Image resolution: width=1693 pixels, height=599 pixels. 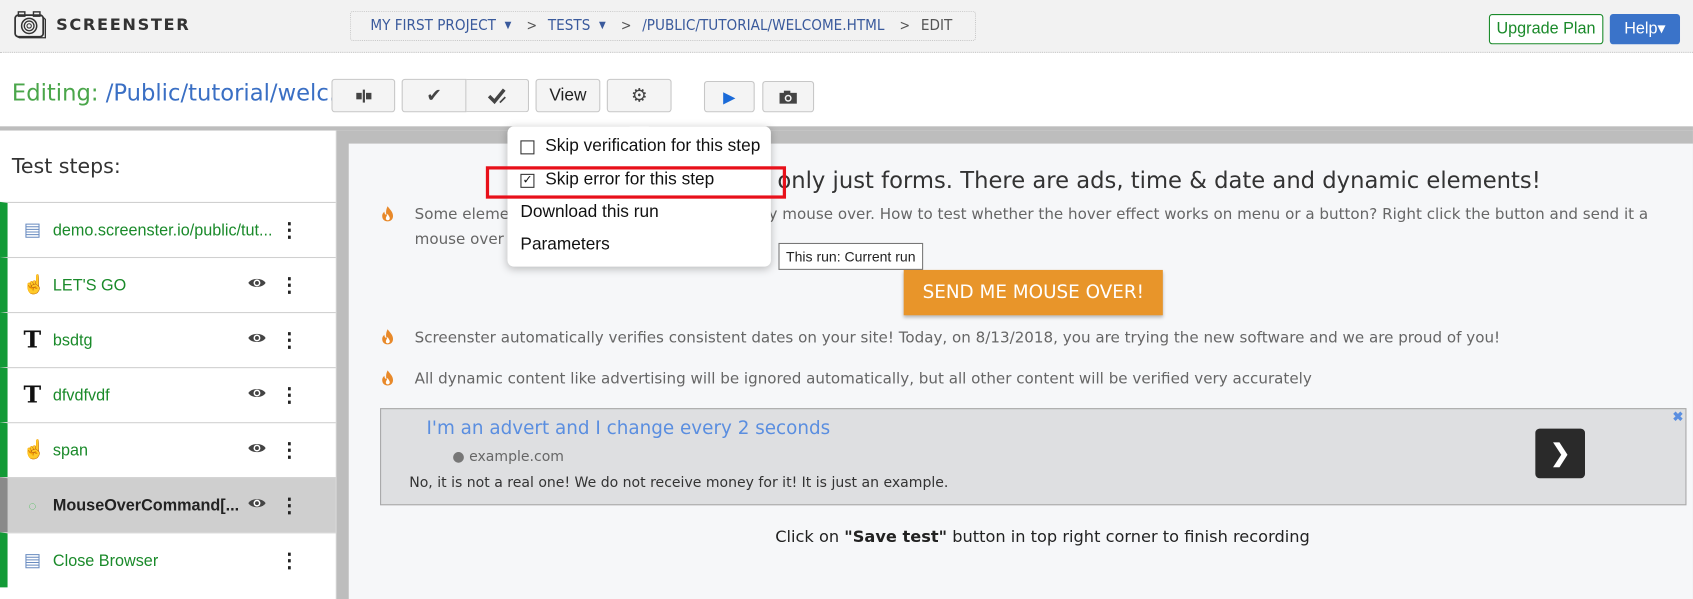 What do you see at coordinates (1560, 453) in the screenshot?
I see `advert-next-button: ❯` at bounding box center [1560, 453].